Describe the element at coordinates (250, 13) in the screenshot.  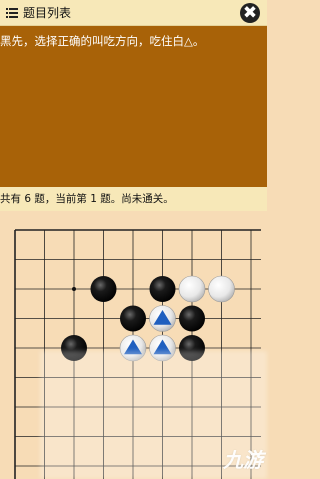
I see `close-icon: ✖` at that location.